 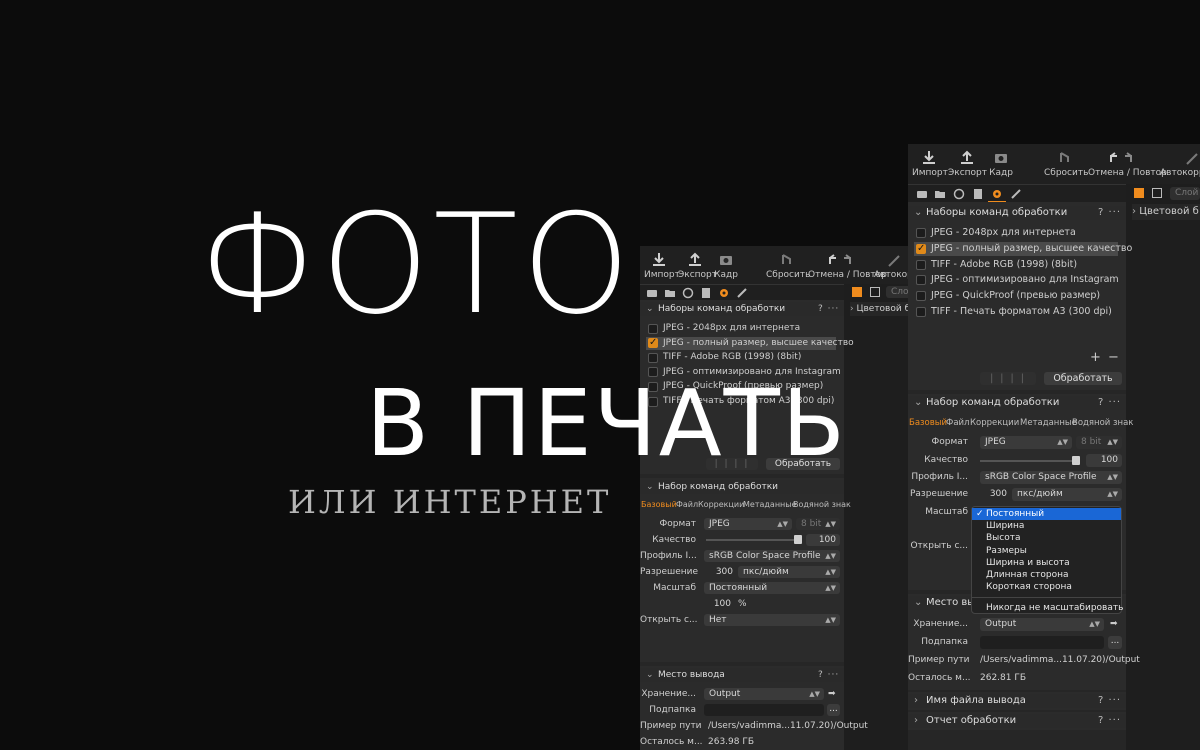 I want to click on scroll-pager: | | | |, so click(x=1008, y=378).